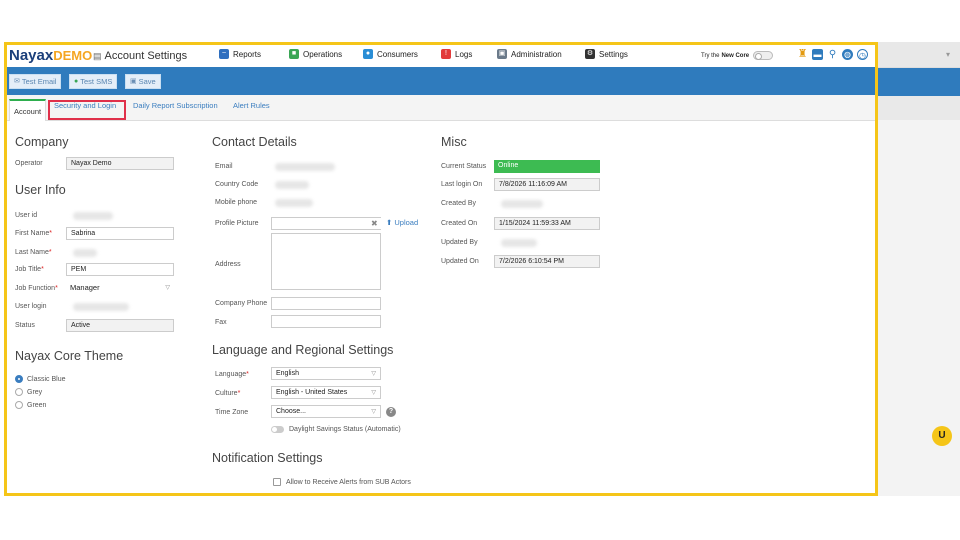 The height and width of the screenshot is (540, 960). Describe the element at coordinates (40, 190) in the screenshot. I see `user-info-heading: User Info` at that location.